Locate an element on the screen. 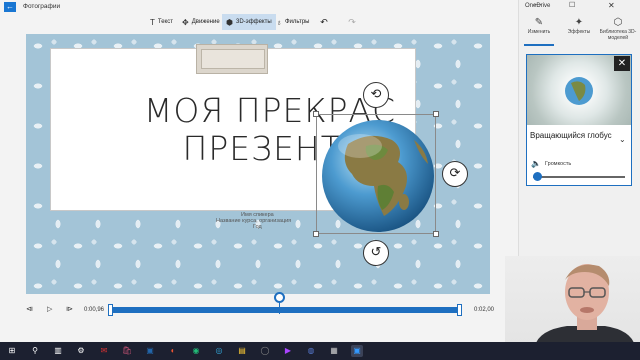 The height and width of the screenshot is (360, 640). filters-icon: ♁ is located at coordinates (279, 22).